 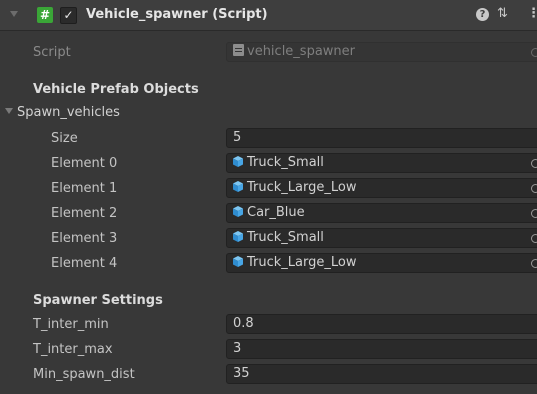 I want to click on t-inter-max-label: T_inter_max, so click(x=73, y=349).